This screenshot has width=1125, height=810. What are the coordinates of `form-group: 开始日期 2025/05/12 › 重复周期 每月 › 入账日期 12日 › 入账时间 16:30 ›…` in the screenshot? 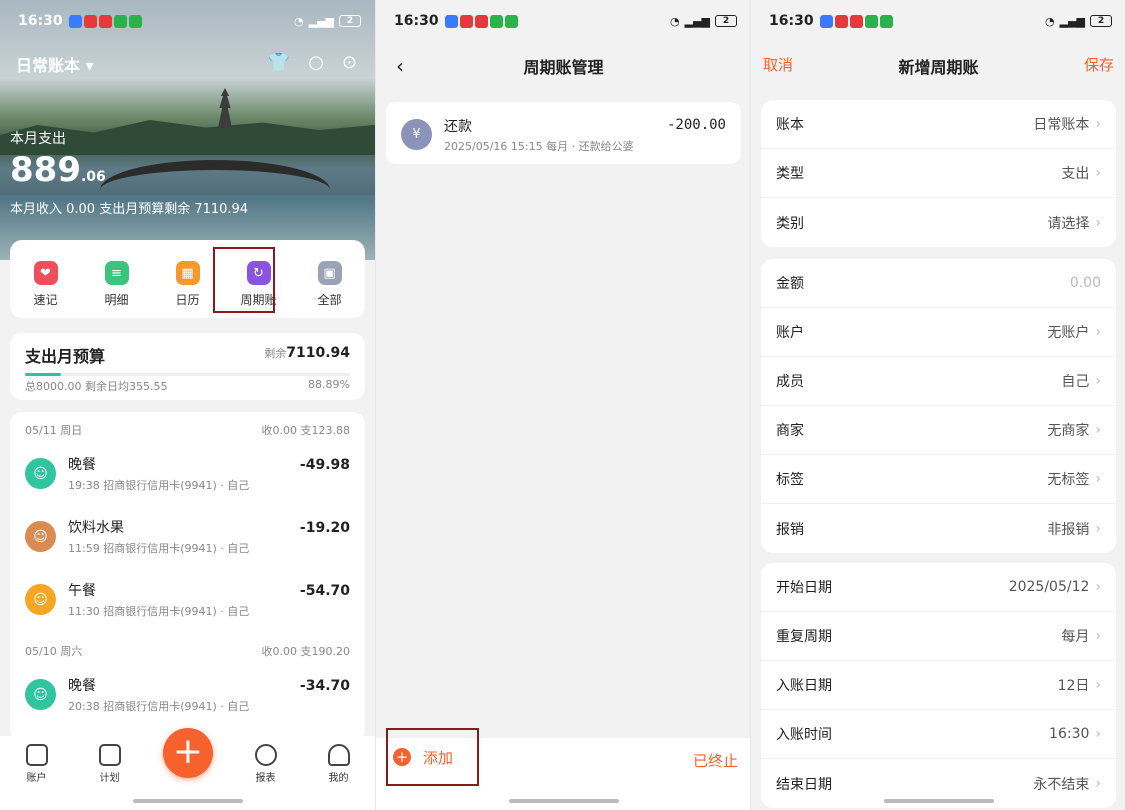 It's located at (938, 685).